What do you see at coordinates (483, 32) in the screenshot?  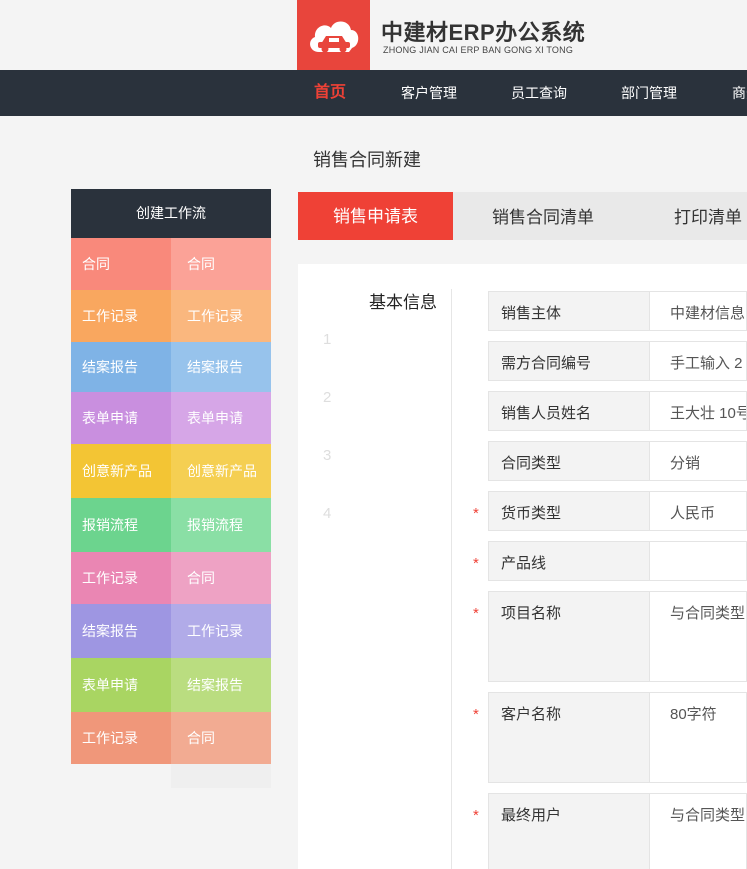 I see `brand-title: 中建材ERP办公系统` at bounding box center [483, 32].